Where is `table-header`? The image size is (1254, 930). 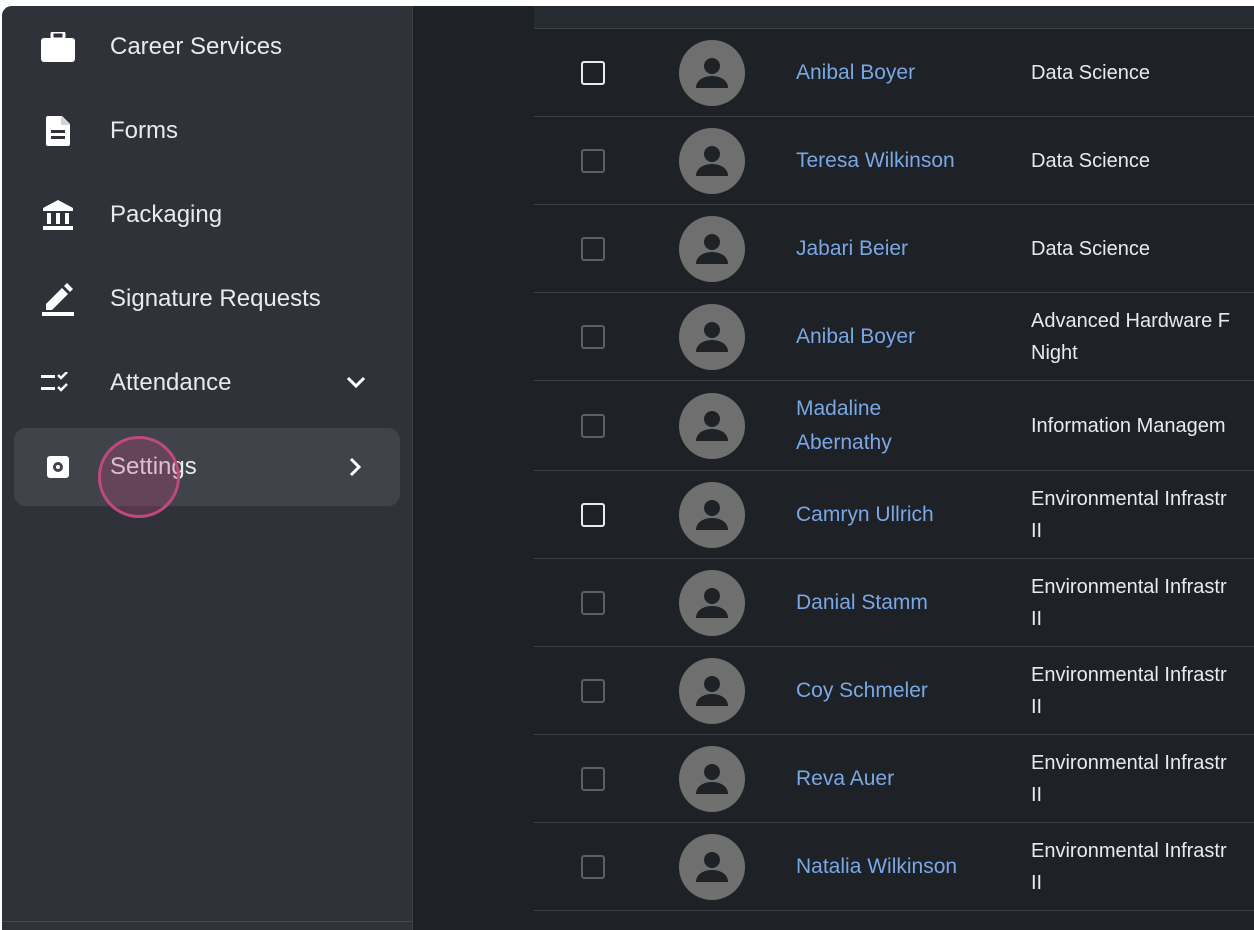
table-header is located at coordinates (894, 17).